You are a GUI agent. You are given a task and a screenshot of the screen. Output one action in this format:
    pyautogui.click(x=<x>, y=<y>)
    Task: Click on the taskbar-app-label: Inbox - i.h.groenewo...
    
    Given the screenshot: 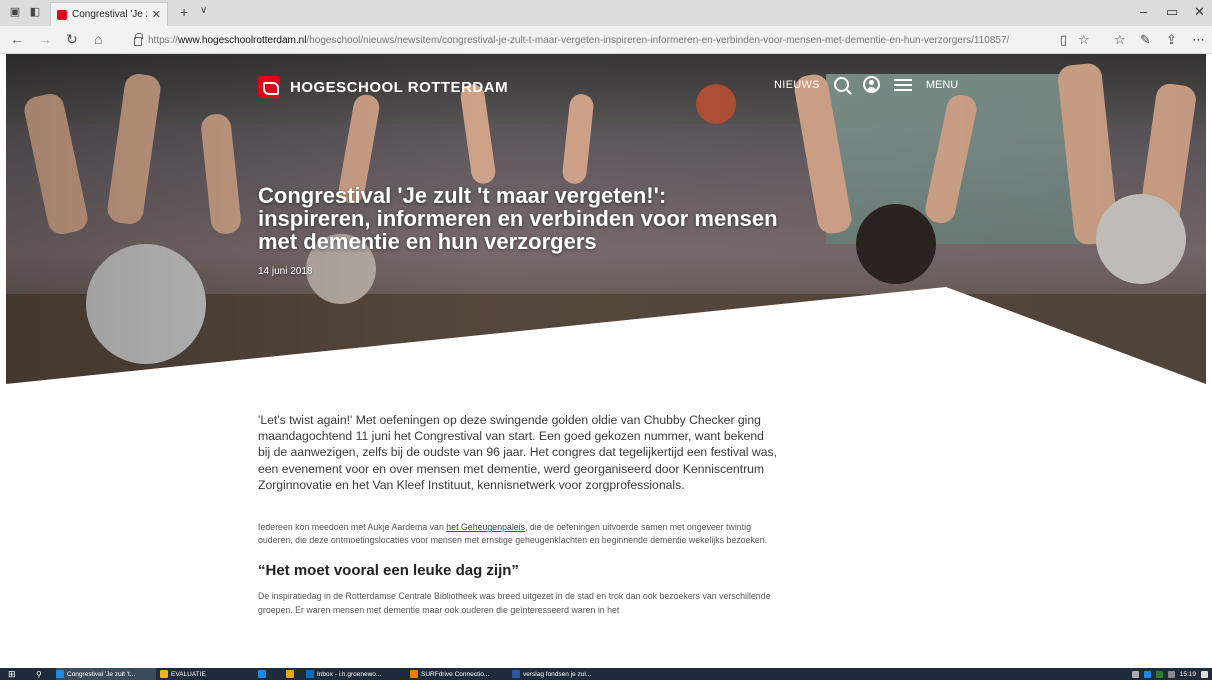 What is the action you would take?
    pyautogui.click(x=349, y=674)
    